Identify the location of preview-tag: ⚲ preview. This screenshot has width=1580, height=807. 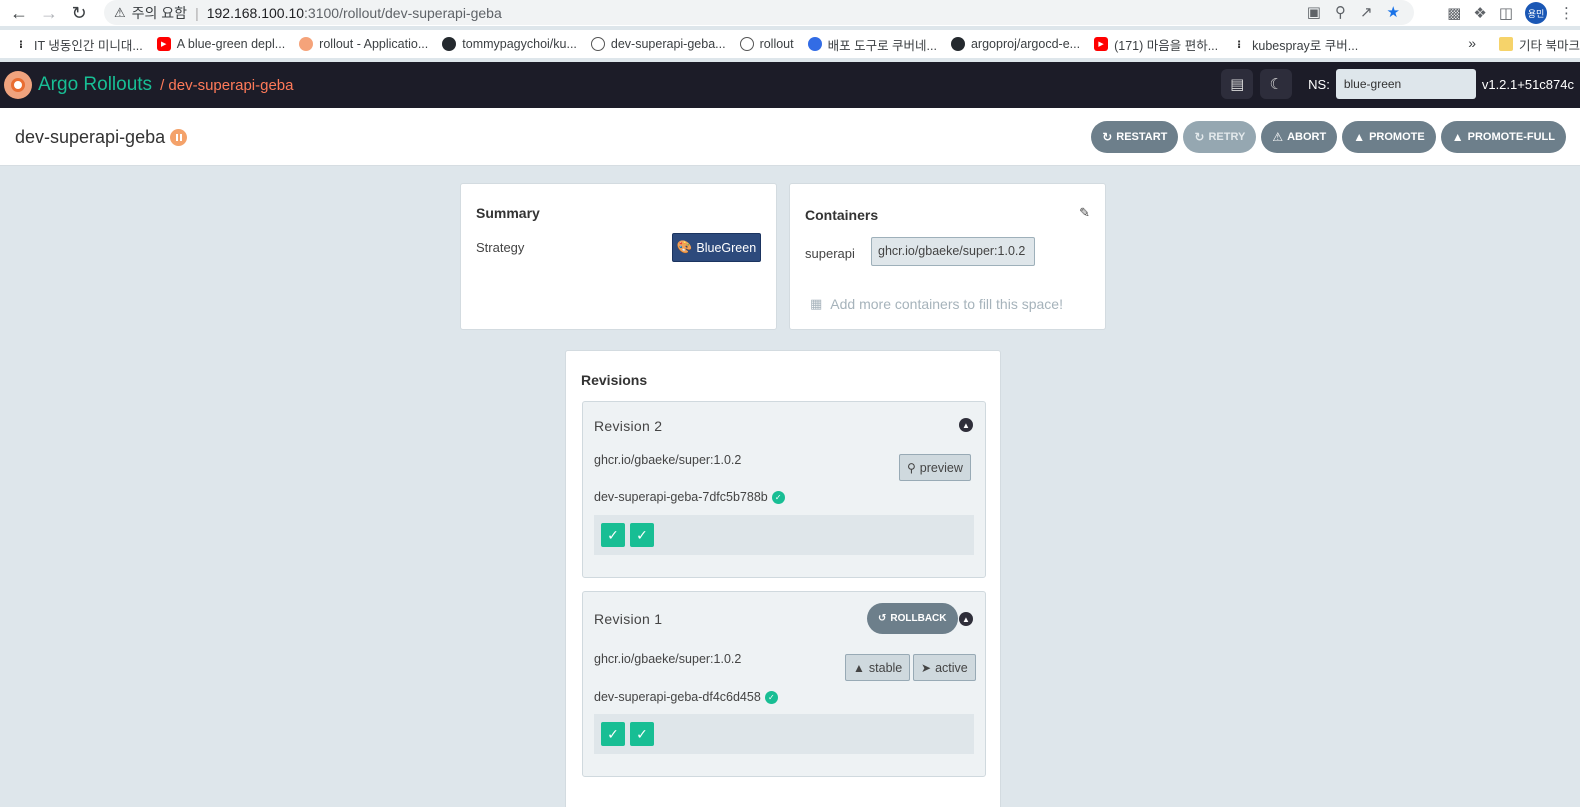
(935, 467).